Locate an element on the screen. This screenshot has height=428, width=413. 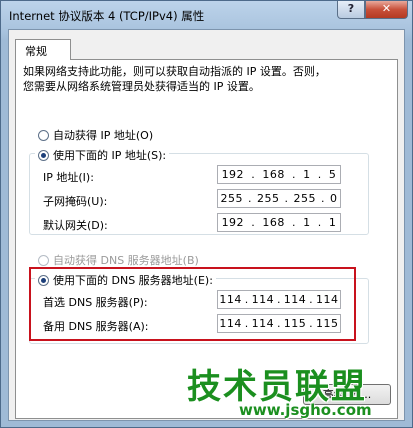
close-button: ✕ is located at coordinates (386, 10).